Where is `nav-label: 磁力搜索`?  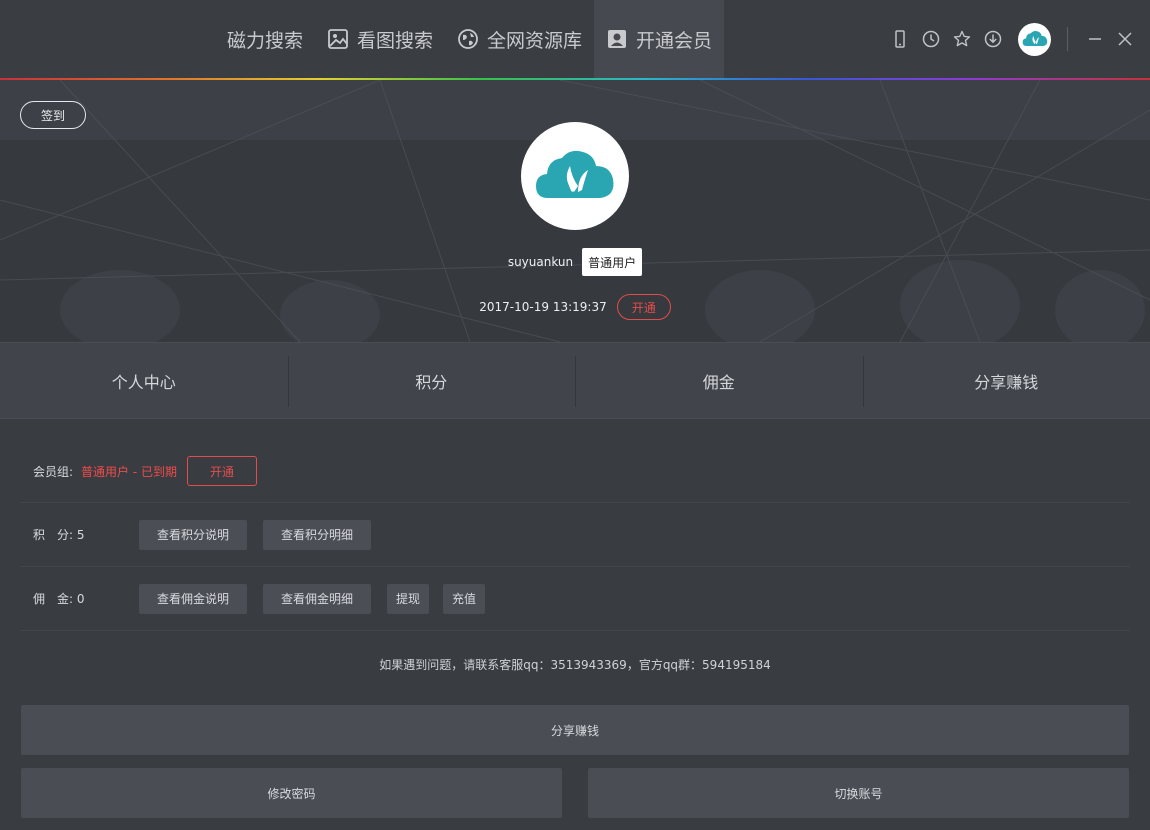
nav-label: 磁力搜索 is located at coordinates (265, 40).